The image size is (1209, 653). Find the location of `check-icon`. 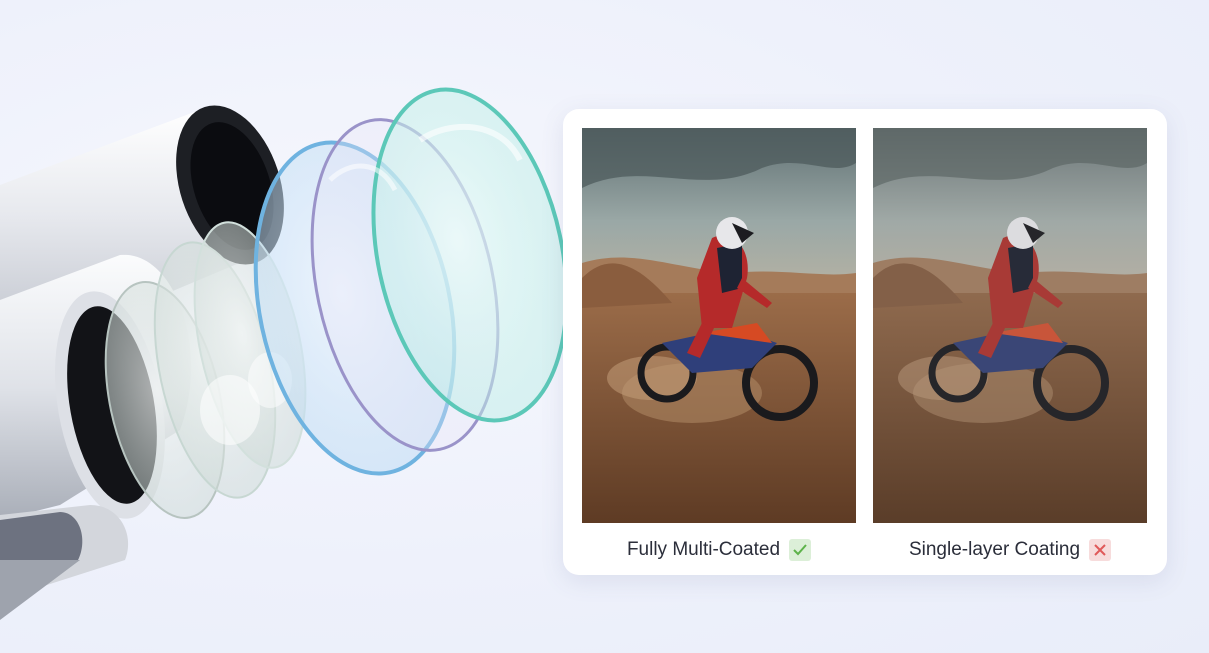

check-icon is located at coordinates (800, 550).